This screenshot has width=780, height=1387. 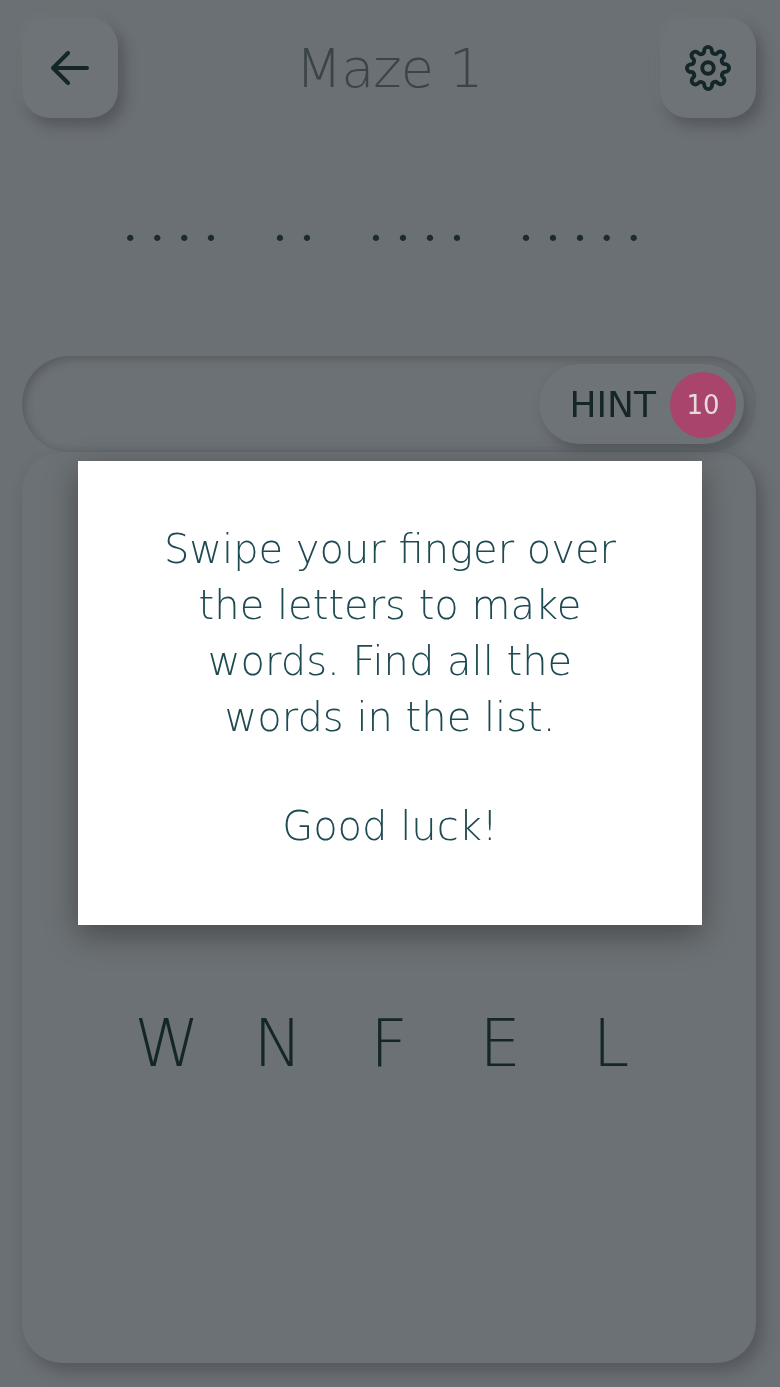 I want to click on back-arrow-icon, so click(x=70, y=68).